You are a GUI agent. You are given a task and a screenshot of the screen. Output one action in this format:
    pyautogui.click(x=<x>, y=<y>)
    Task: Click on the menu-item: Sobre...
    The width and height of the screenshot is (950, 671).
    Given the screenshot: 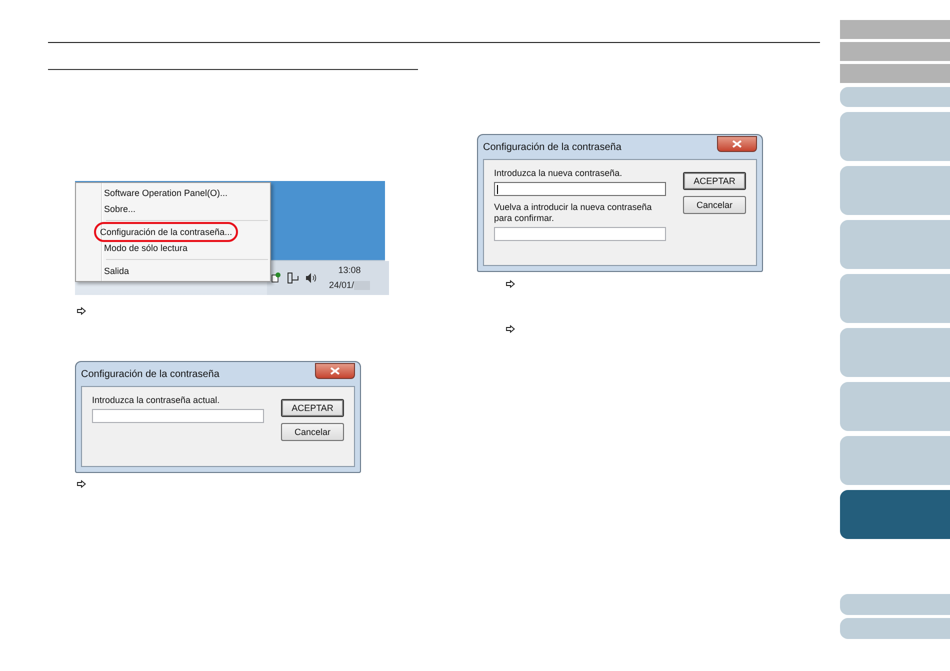 What is the action you would take?
    pyautogui.click(x=120, y=209)
    